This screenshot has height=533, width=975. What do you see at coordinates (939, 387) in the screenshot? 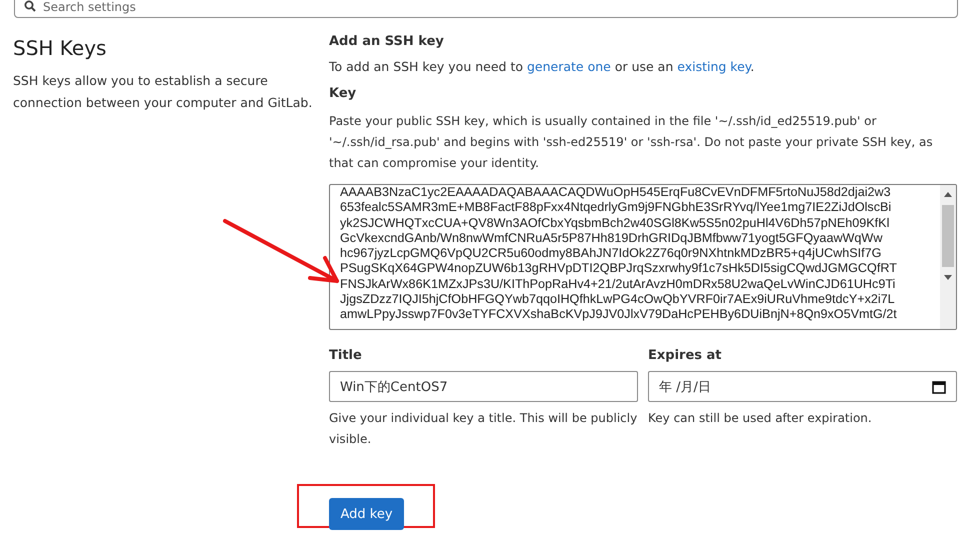
I see `calendar-icon` at bounding box center [939, 387].